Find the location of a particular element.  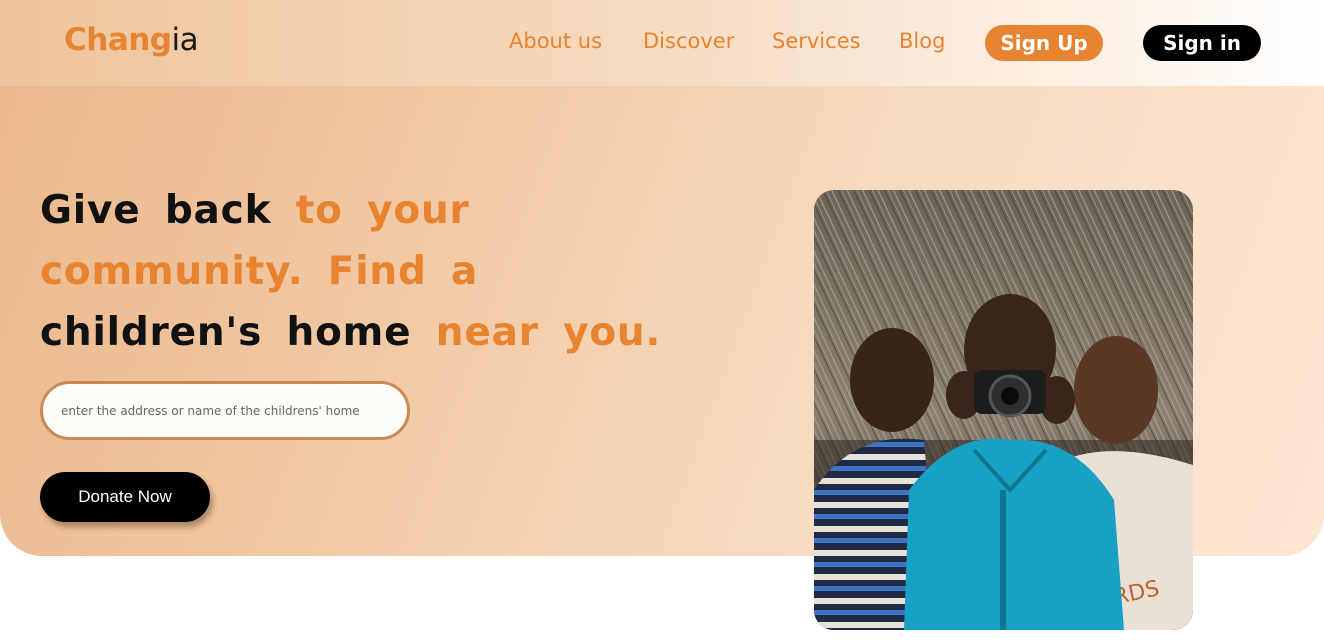

nav-link-about-us: About us is located at coordinates (555, 41).